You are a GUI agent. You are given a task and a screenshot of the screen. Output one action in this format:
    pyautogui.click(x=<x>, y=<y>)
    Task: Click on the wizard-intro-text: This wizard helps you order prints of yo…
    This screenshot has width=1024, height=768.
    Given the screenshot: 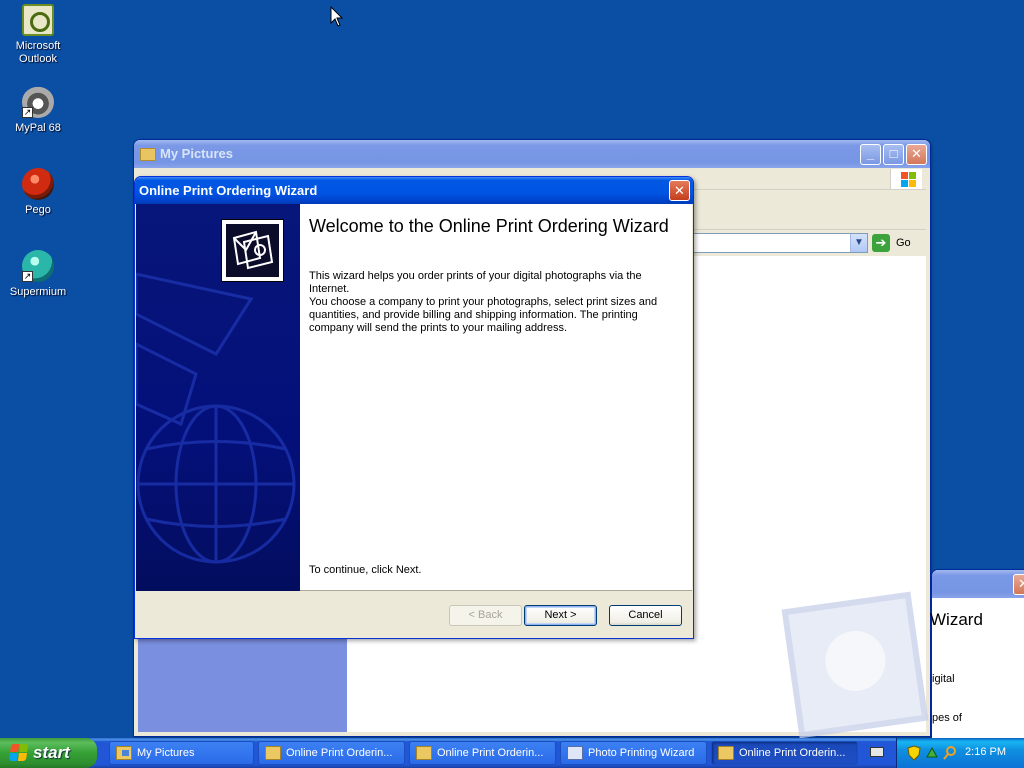 What is the action you would take?
    pyautogui.click(x=475, y=282)
    